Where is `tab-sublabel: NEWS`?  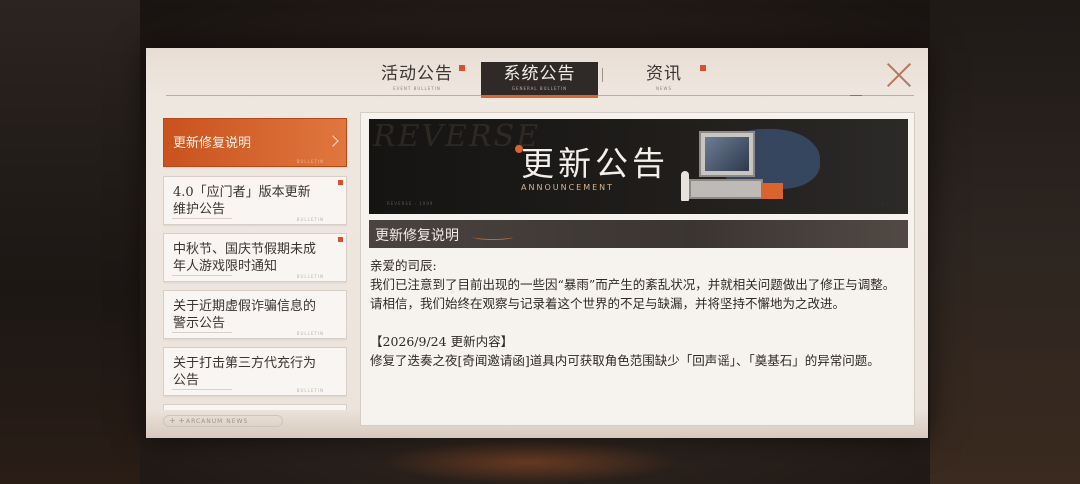 tab-sublabel: NEWS is located at coordinates (663, 88).